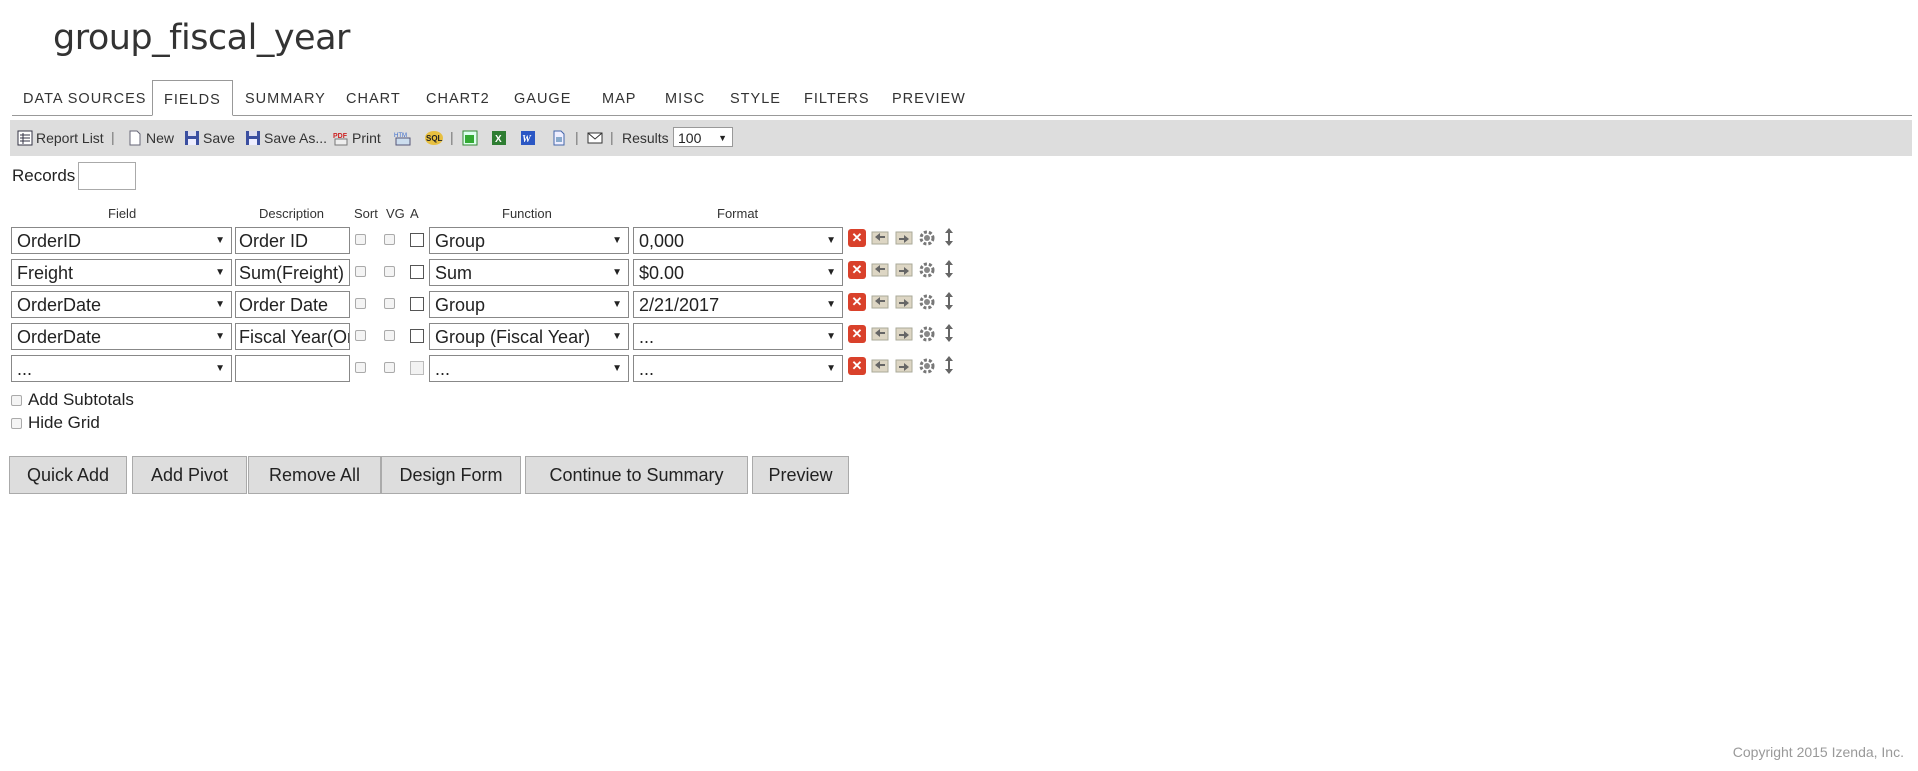 The height and width of the screenshot is (771, 1918). Describe the element at coordinates (529, 138) in the screenshot. I see `word-export-button: W` at that location.